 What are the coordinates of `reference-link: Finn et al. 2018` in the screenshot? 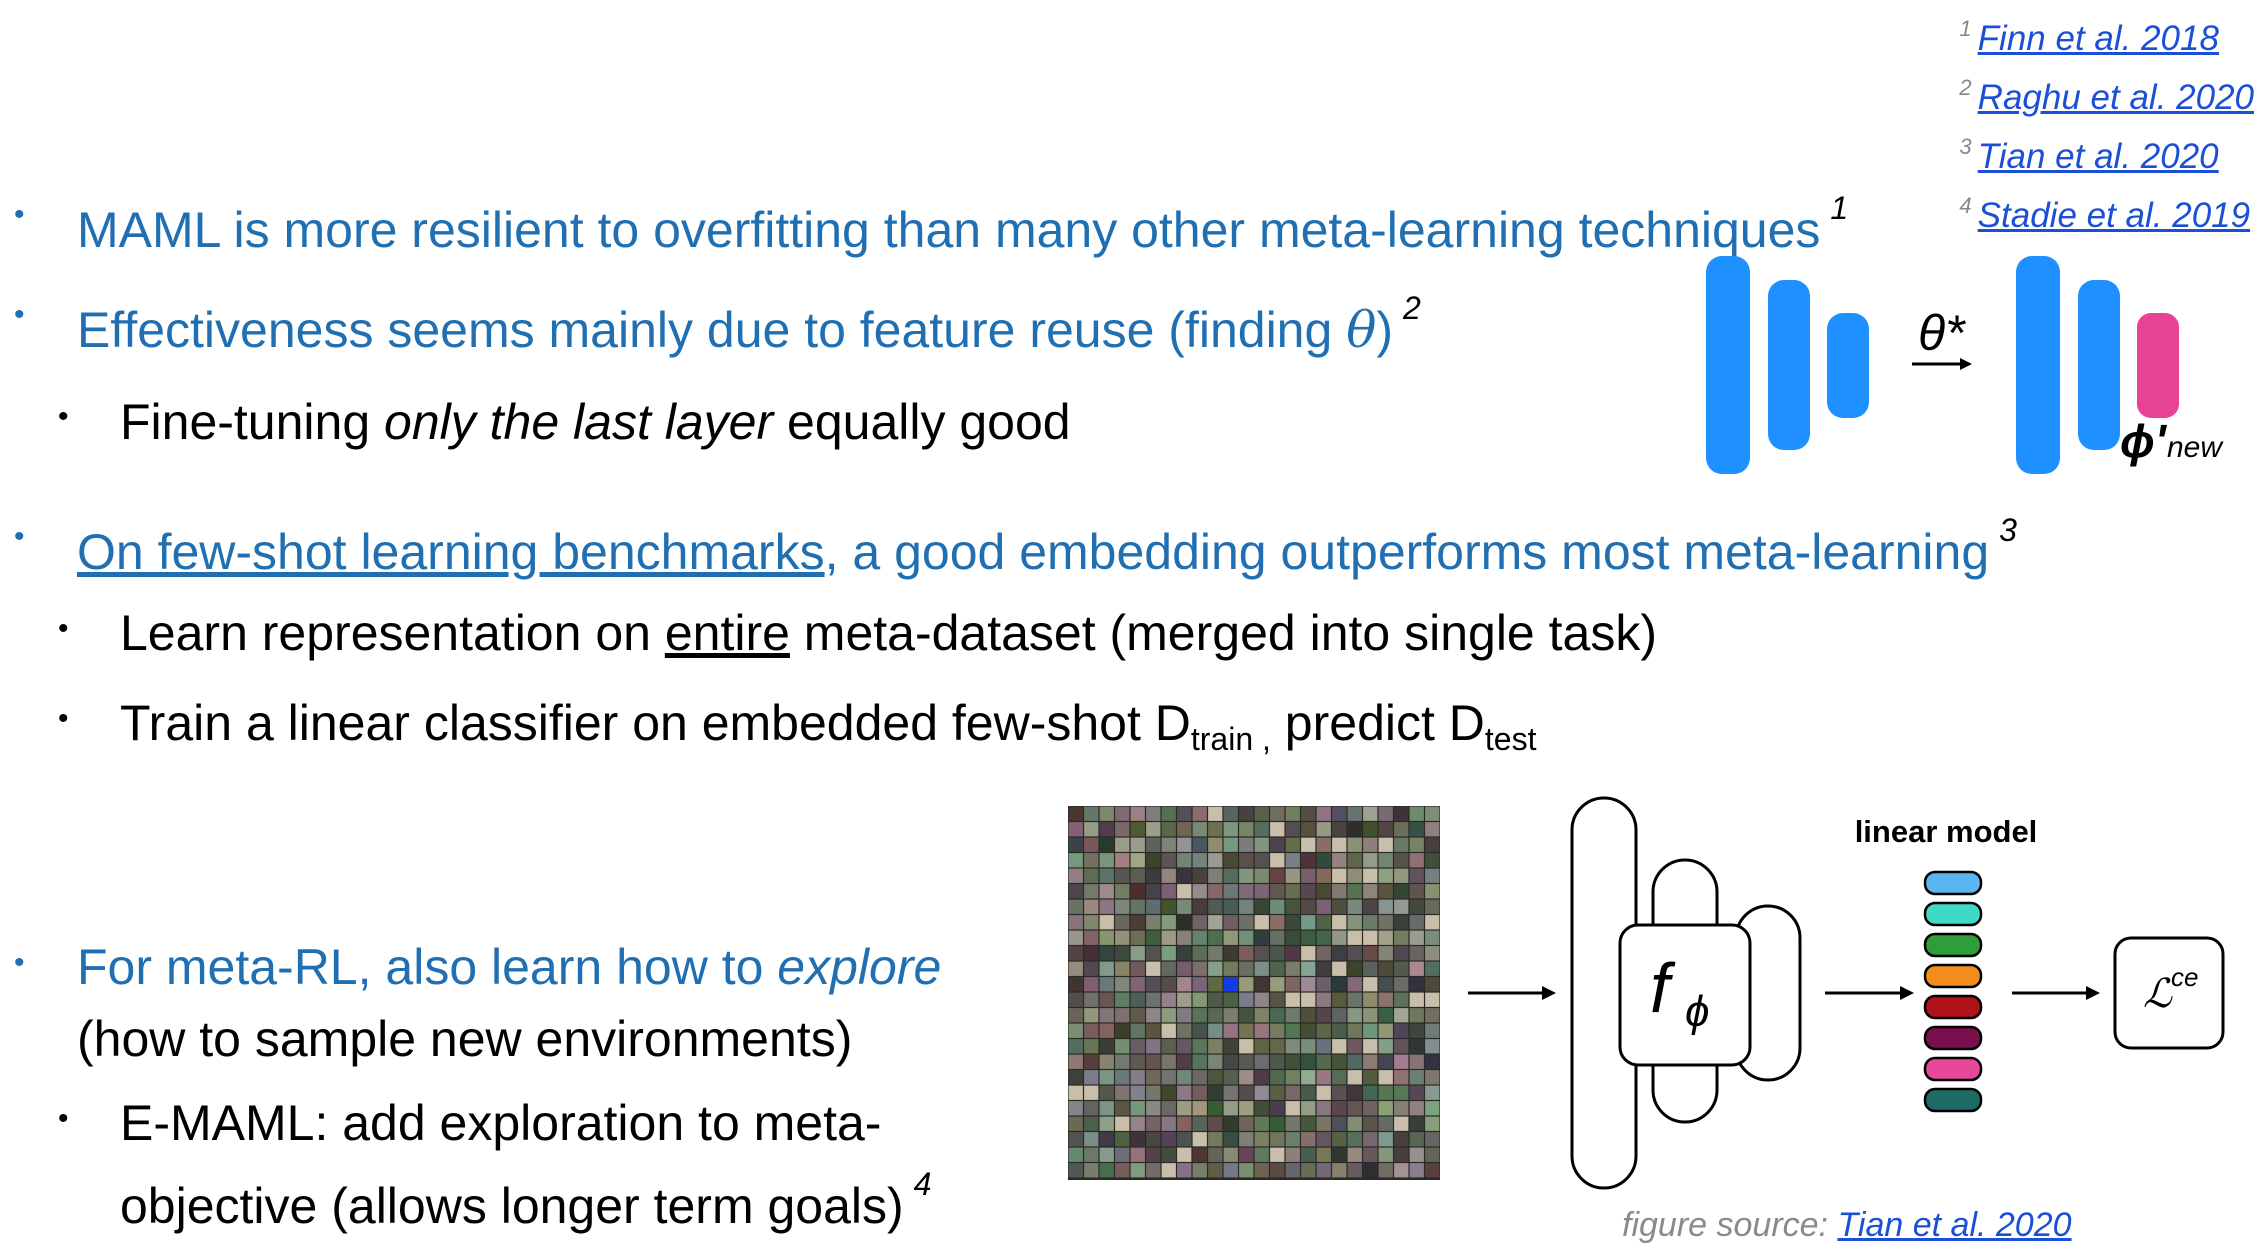 It's located at (2098, 38).